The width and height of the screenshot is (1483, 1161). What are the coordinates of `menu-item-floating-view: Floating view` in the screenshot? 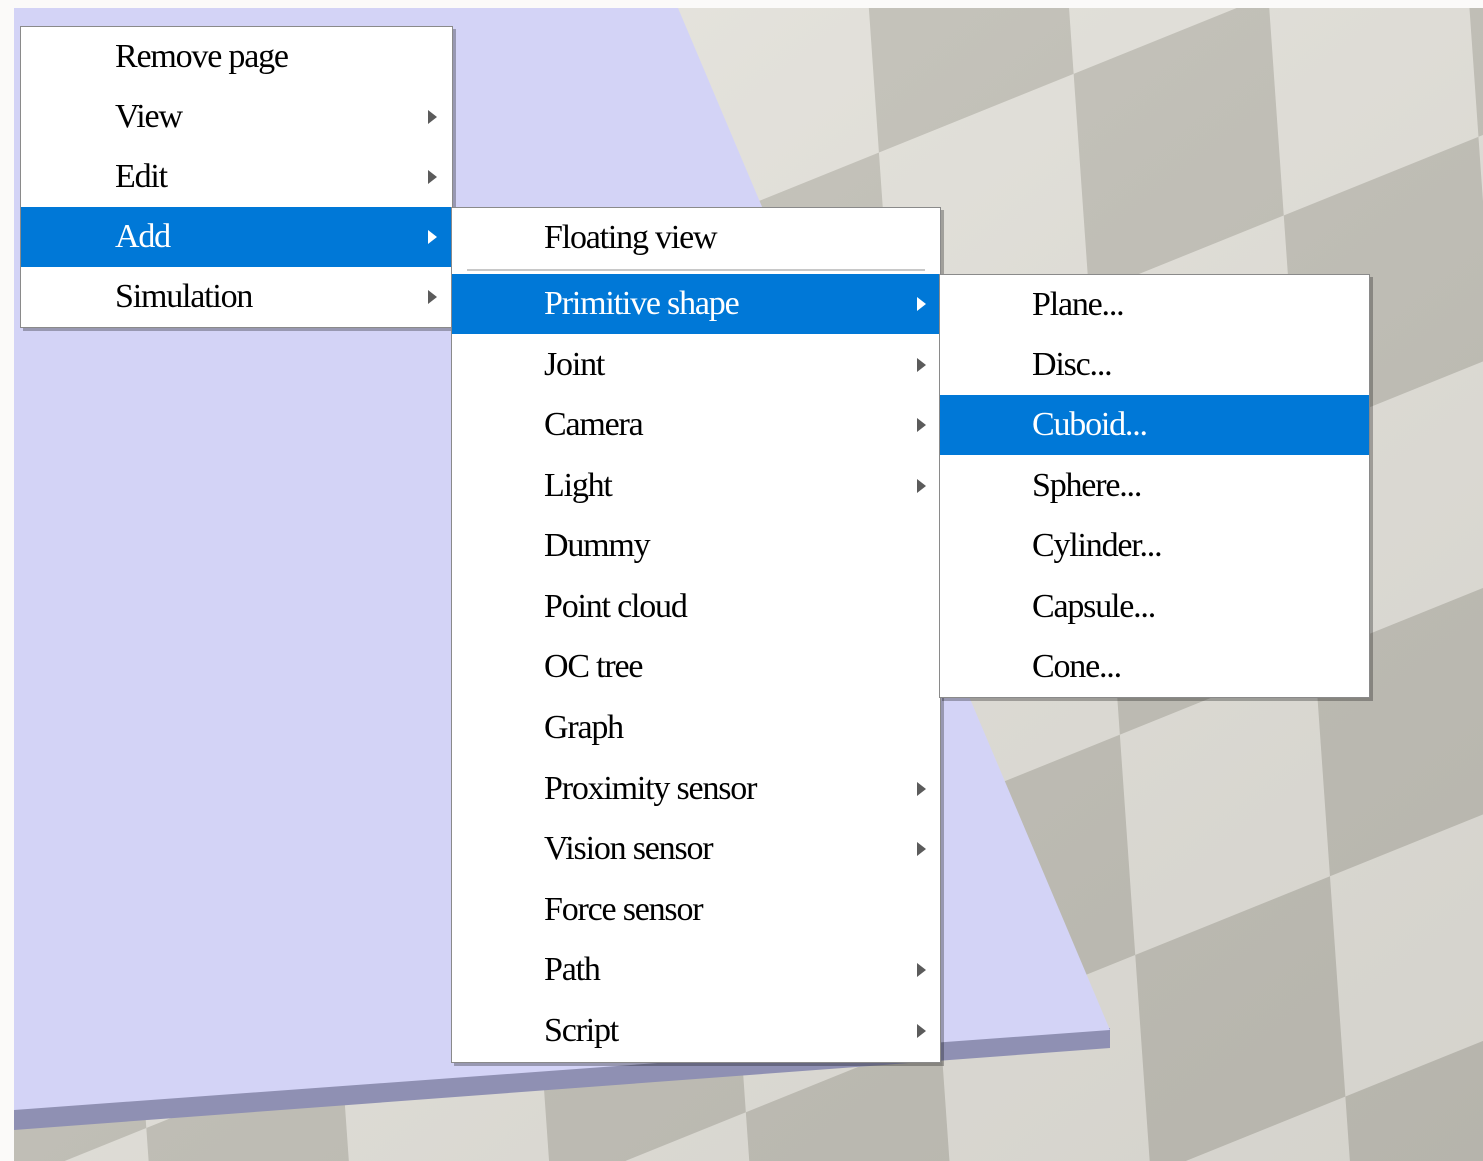 It's located at (696, 238).